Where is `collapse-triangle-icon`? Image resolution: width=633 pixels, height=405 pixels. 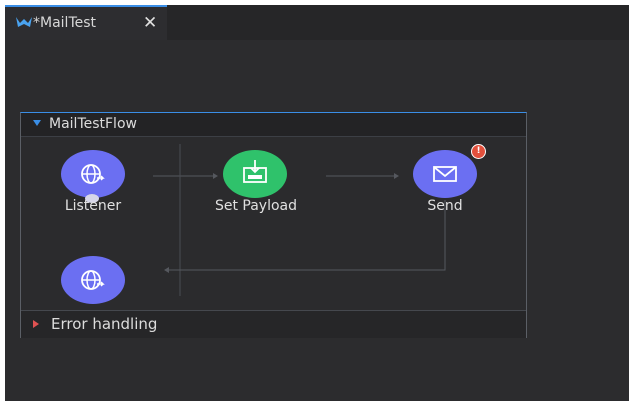 collapse-triangle-icon is located at coordinates (37, 123).